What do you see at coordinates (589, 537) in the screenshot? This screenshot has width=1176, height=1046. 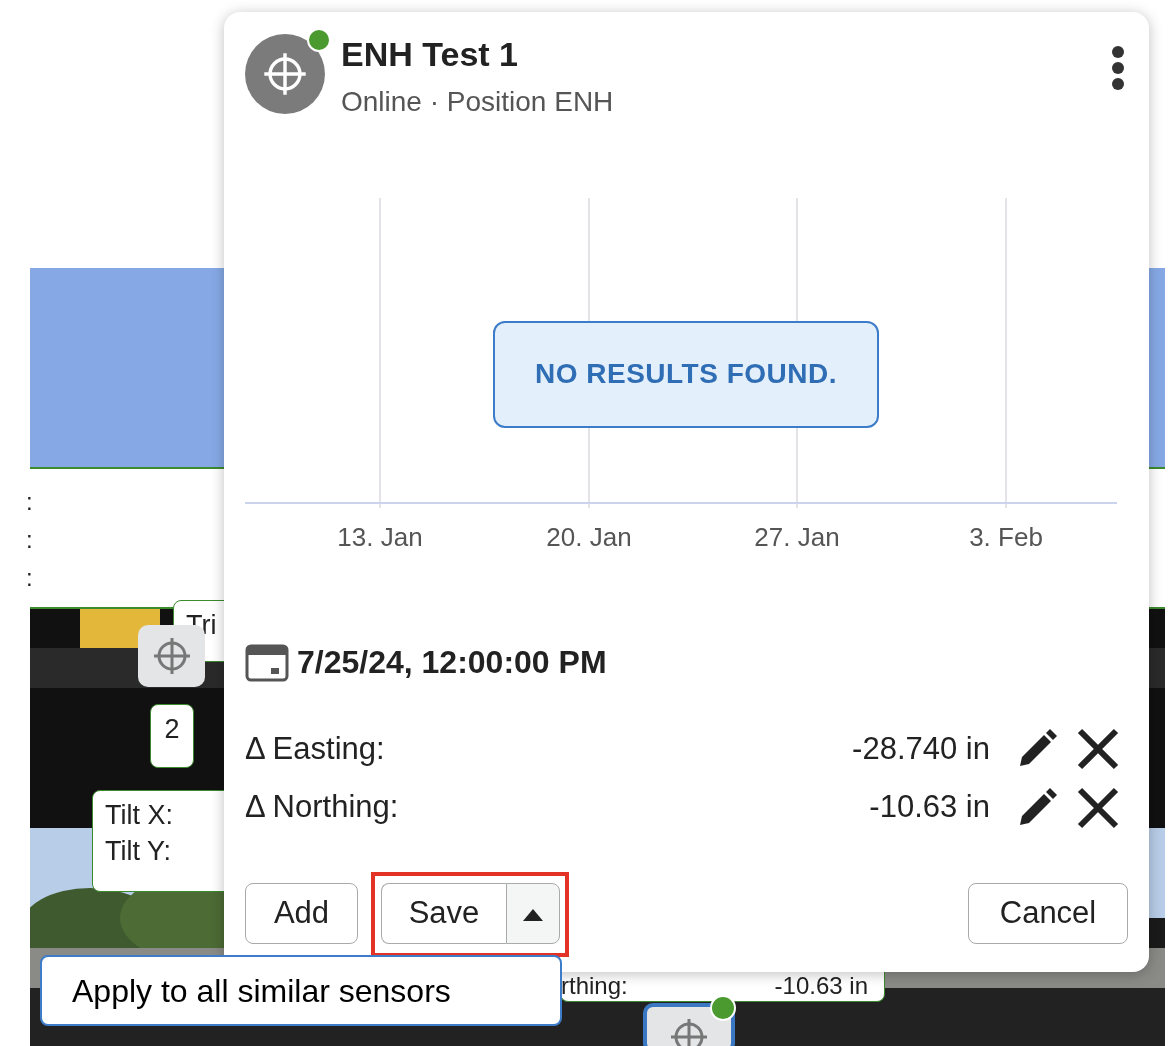 I see `axis-label: 20. Jan` at bounding box center [589, 537].